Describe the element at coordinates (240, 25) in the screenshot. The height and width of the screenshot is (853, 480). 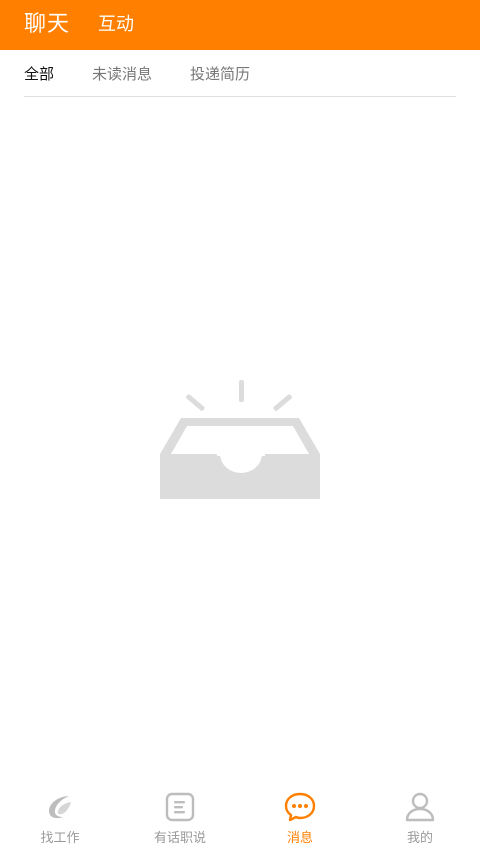
I see `top-header: 聊天 互动` at that location.